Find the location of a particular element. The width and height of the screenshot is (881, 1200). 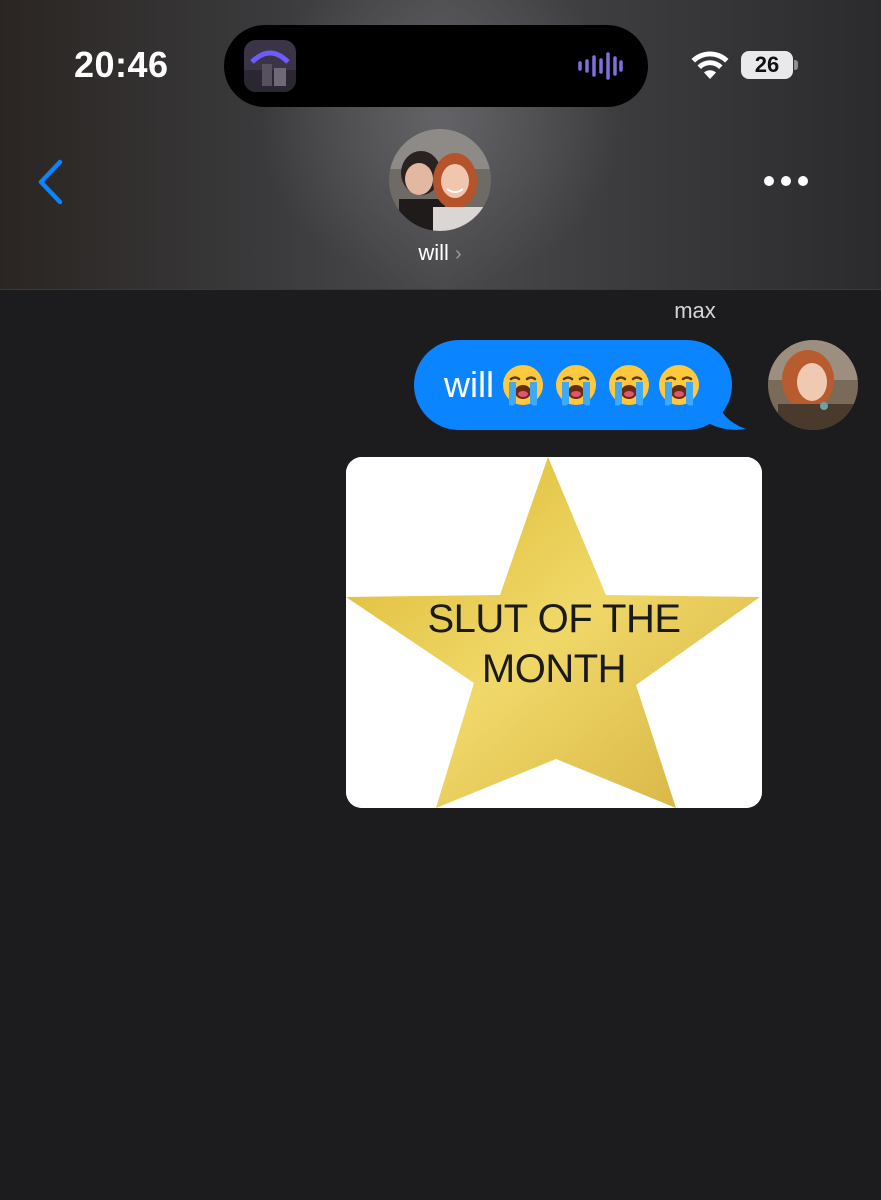

contact-avatar is located at coordinates (440, 180).